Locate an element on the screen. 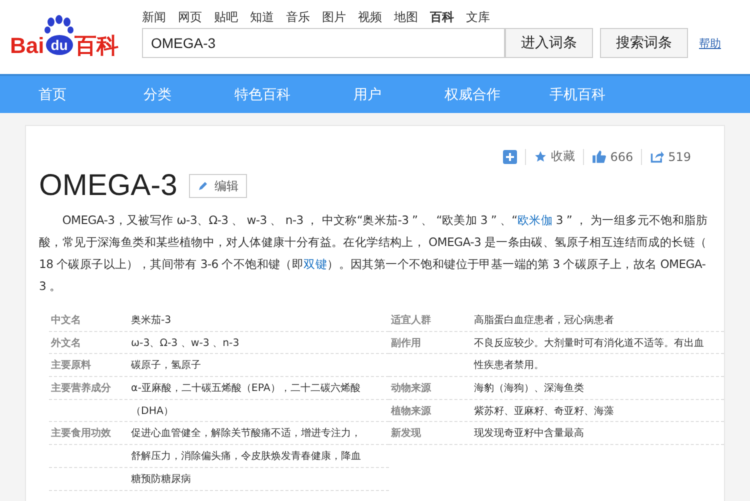 The image size is (750, 501). term-link: 欧米伽 is located at coordinates (534, 220).